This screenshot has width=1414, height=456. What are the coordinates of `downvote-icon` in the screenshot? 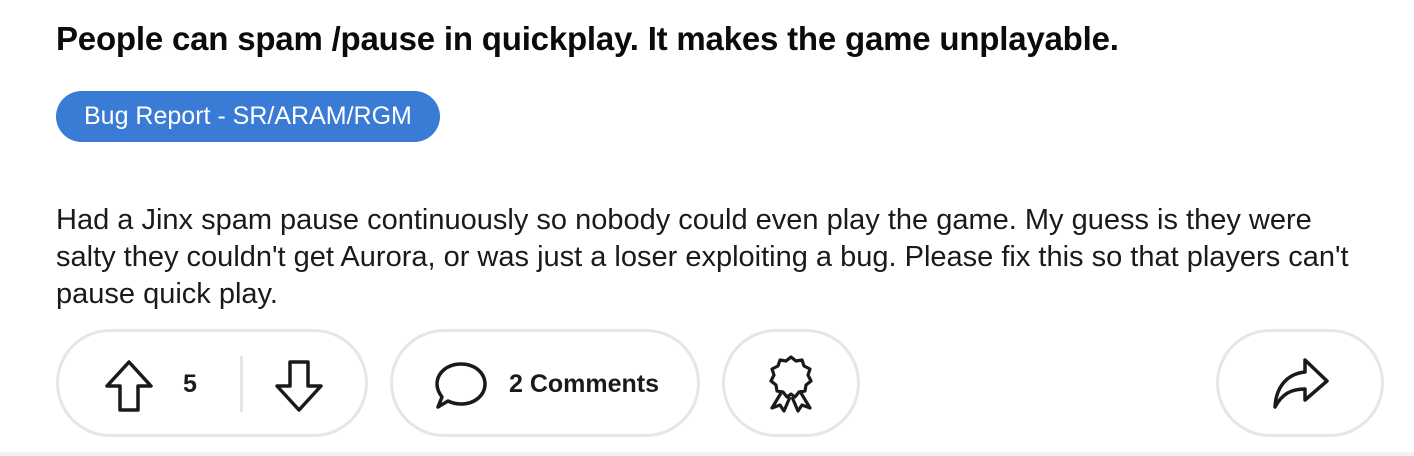 It's located at (299, 386).